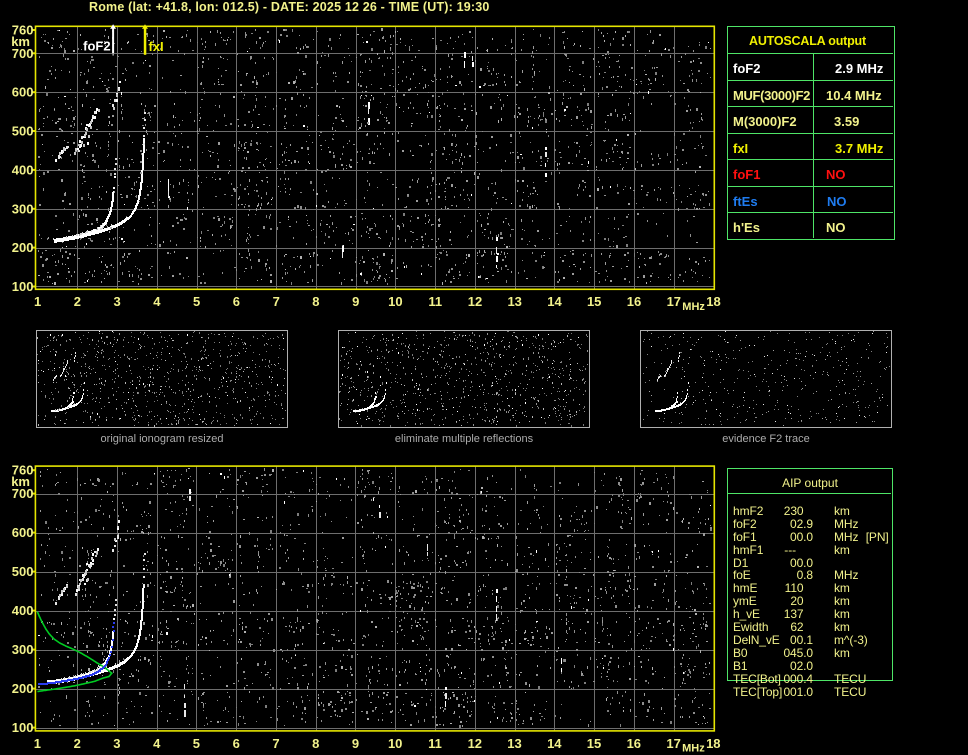 The width and height of the screenshot is (968, 755). I want to click on svg-text: fxI, so click(156, 46).